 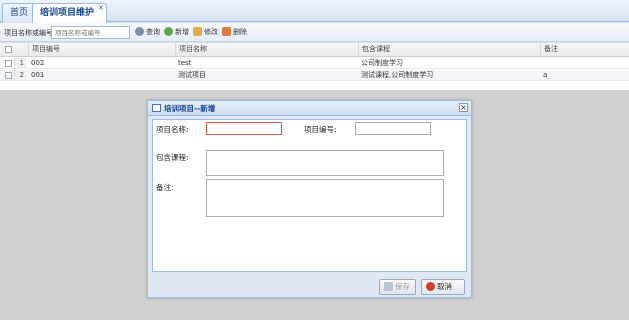 I want to click on courses-label: 包含课程:, so click(x=172, y=157).